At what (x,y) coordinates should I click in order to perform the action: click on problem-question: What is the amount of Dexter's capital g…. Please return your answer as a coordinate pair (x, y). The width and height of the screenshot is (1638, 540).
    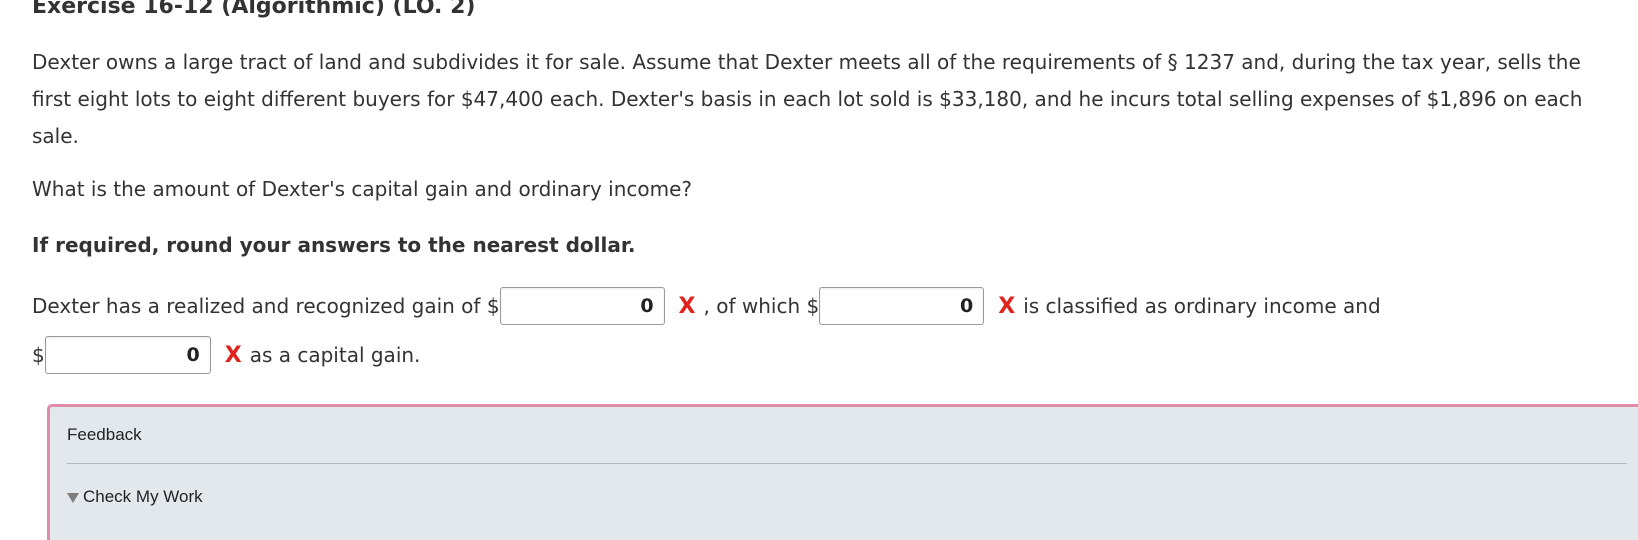
    Looking at the image, I should click on (362, 189).